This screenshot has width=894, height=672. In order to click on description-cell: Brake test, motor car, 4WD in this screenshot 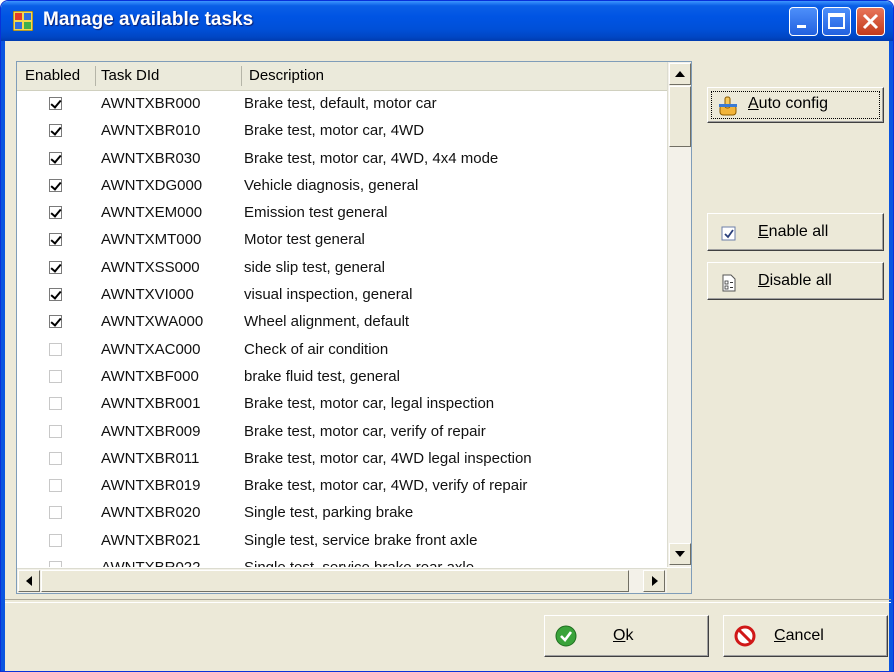, I will do `click(334, 131)`.